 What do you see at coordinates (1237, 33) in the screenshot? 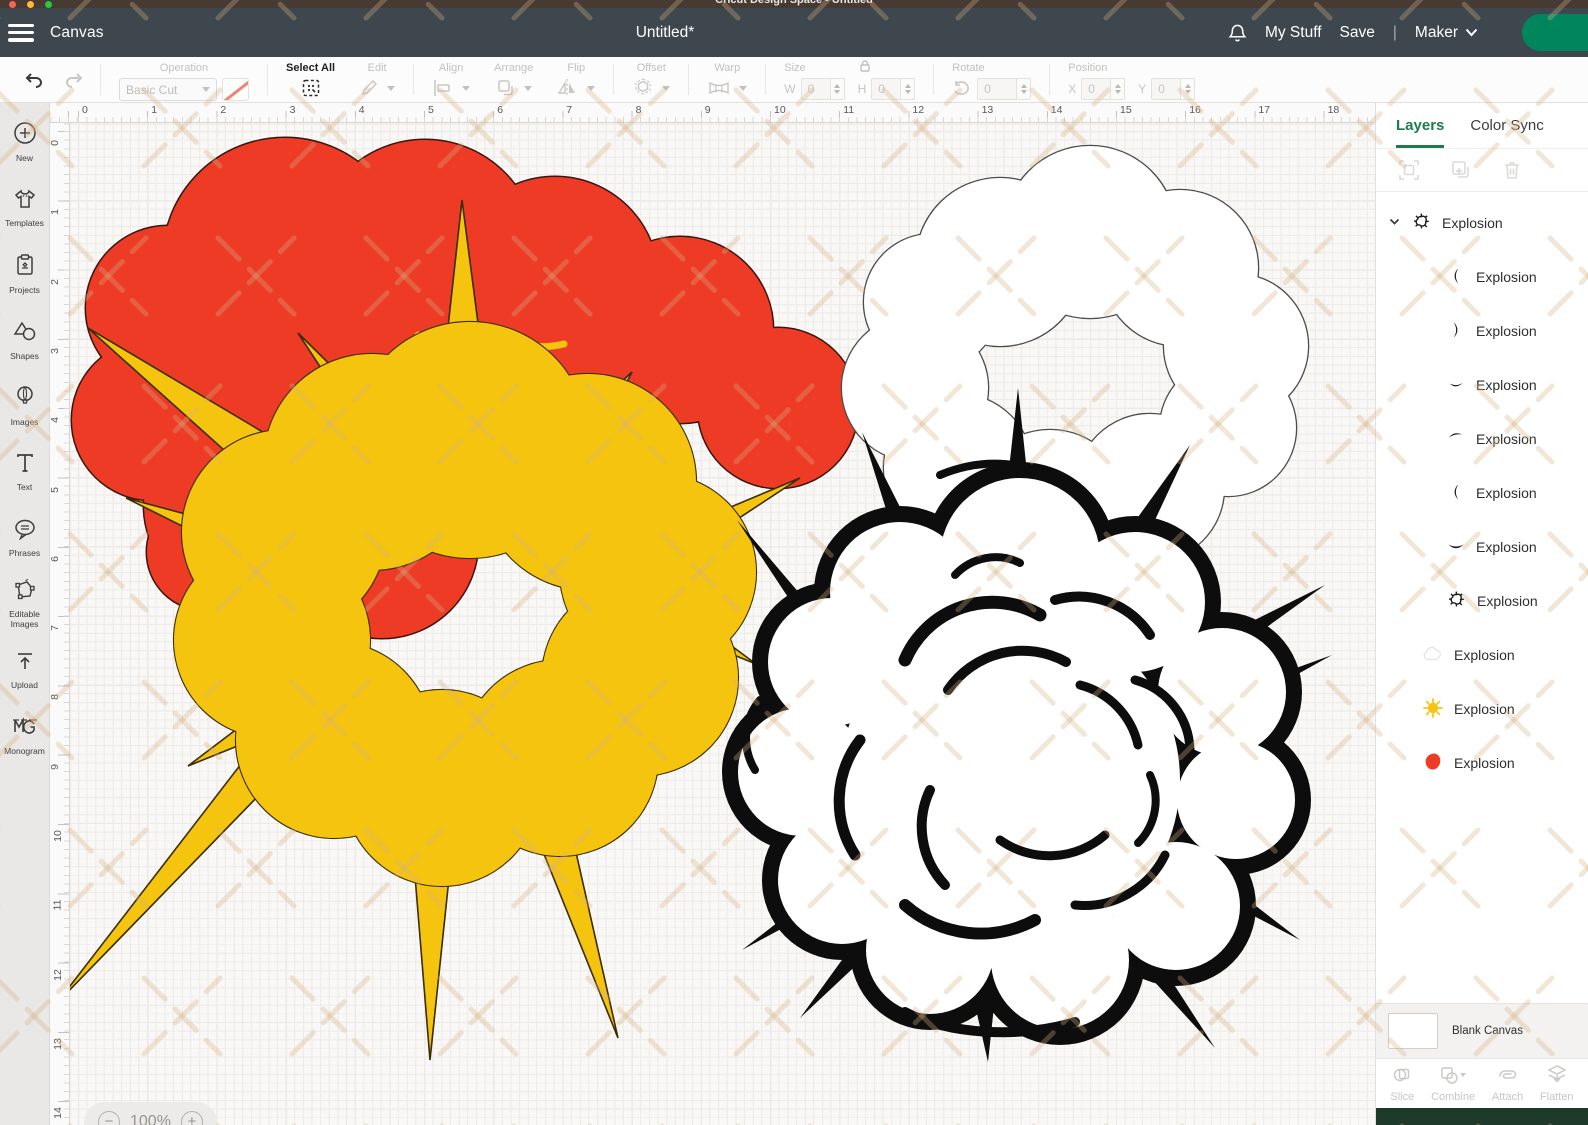
I see `notifications-bell-icon` at bounding box center [1237, 33].